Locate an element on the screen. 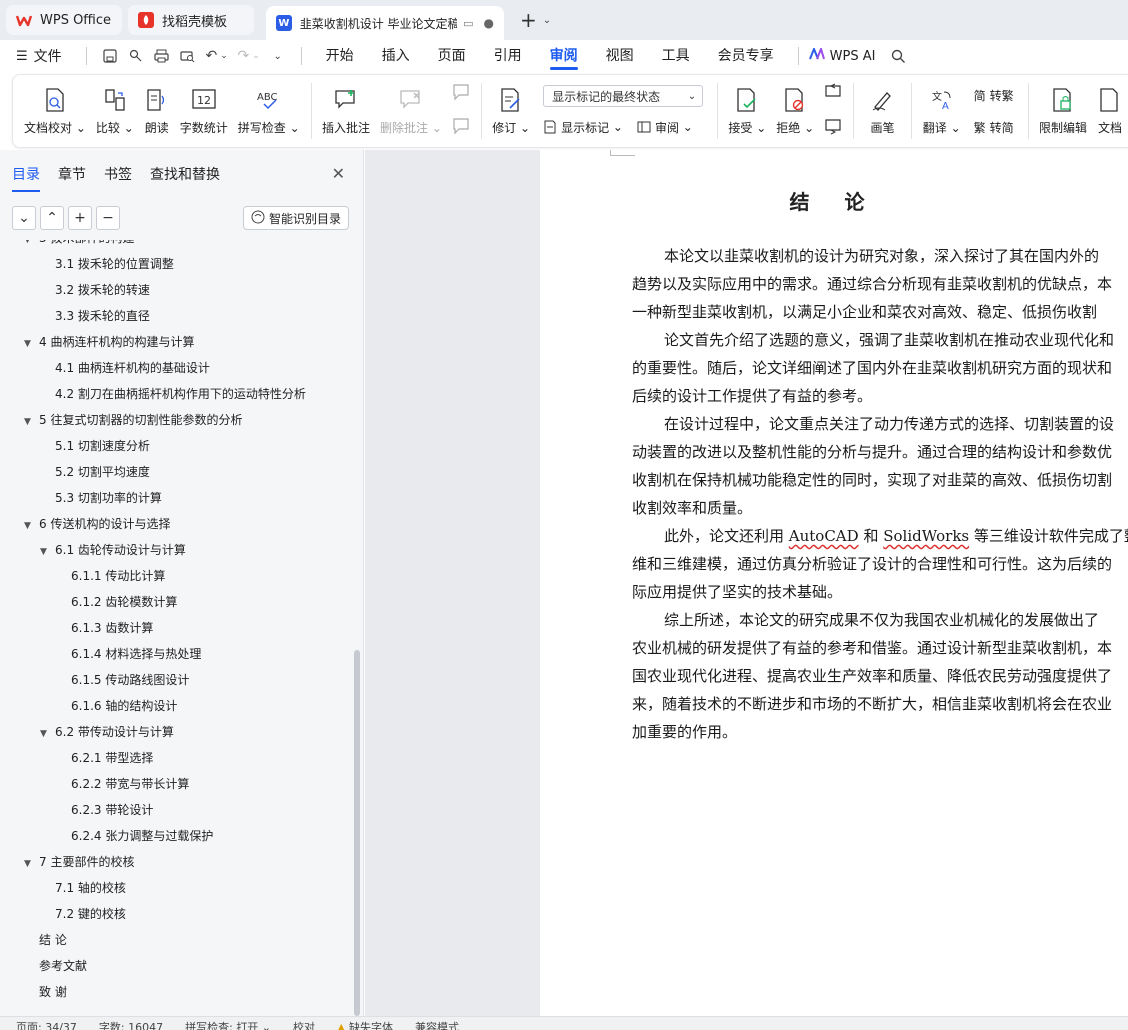 The height and width of the screenshot is (1030, 1128). toc-item: 6.1.2 齿轮模数计算 is located at coordinates (124, 602).